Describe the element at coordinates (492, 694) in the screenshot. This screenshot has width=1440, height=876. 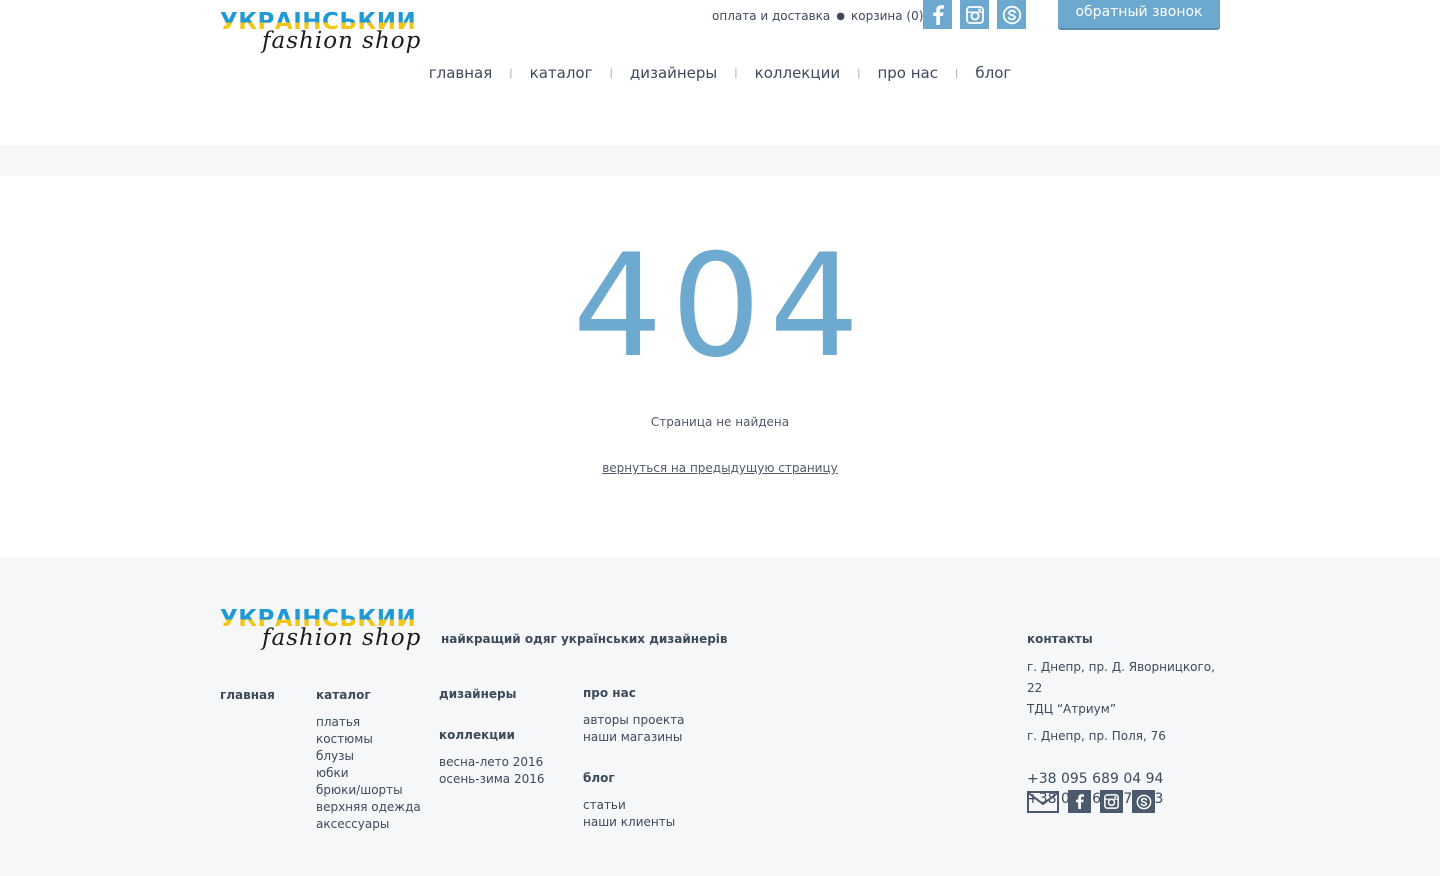
I see `footer-heading-designers: дизайнеры` at that location.